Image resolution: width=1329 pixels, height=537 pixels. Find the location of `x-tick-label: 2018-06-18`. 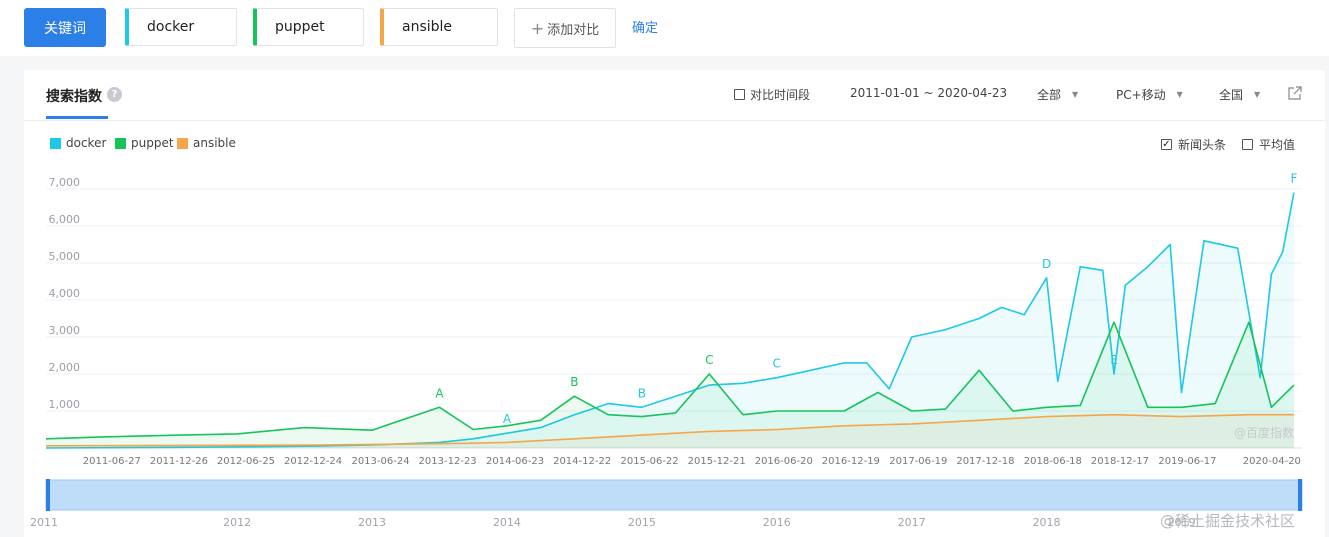

x-tick-label: 2018-06-18 is located at coordinates (1053, 461).